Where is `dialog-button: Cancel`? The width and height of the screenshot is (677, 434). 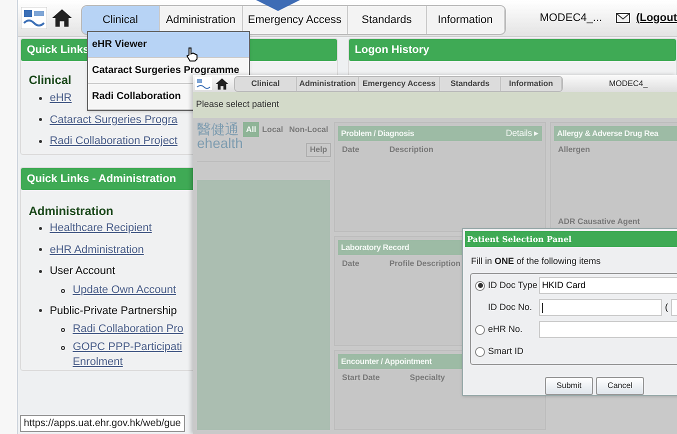 dialog-button: Cancel is located at coordinates (620, 385).